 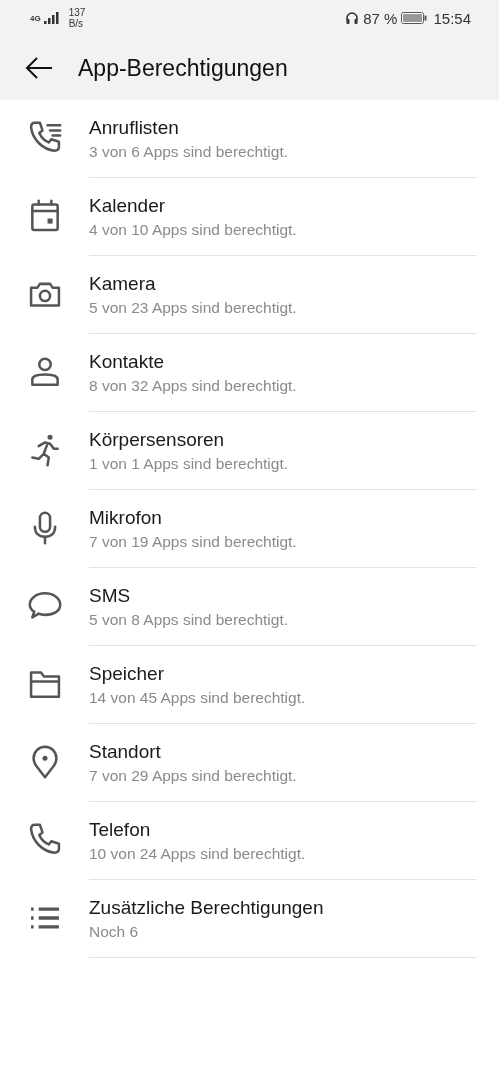 What do you see at coordinates (380, 18) in the screenshot?
I see `battery-percent: 87 %` at bounding box center [380, 18].